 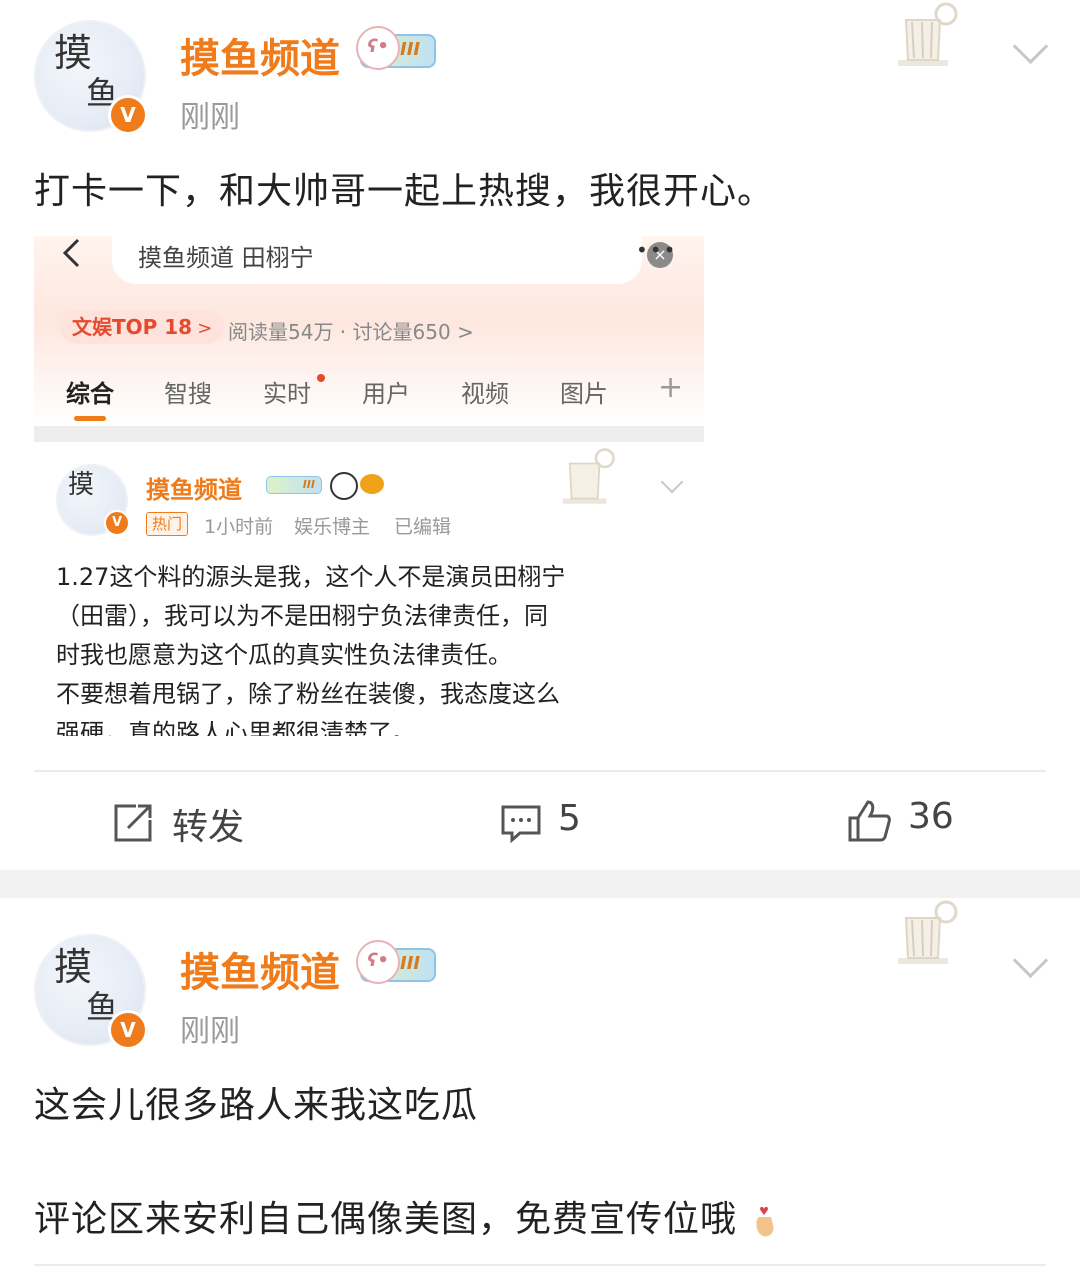 I want to click on inner-avatar-char: 摸, so click(x=81, y=485).